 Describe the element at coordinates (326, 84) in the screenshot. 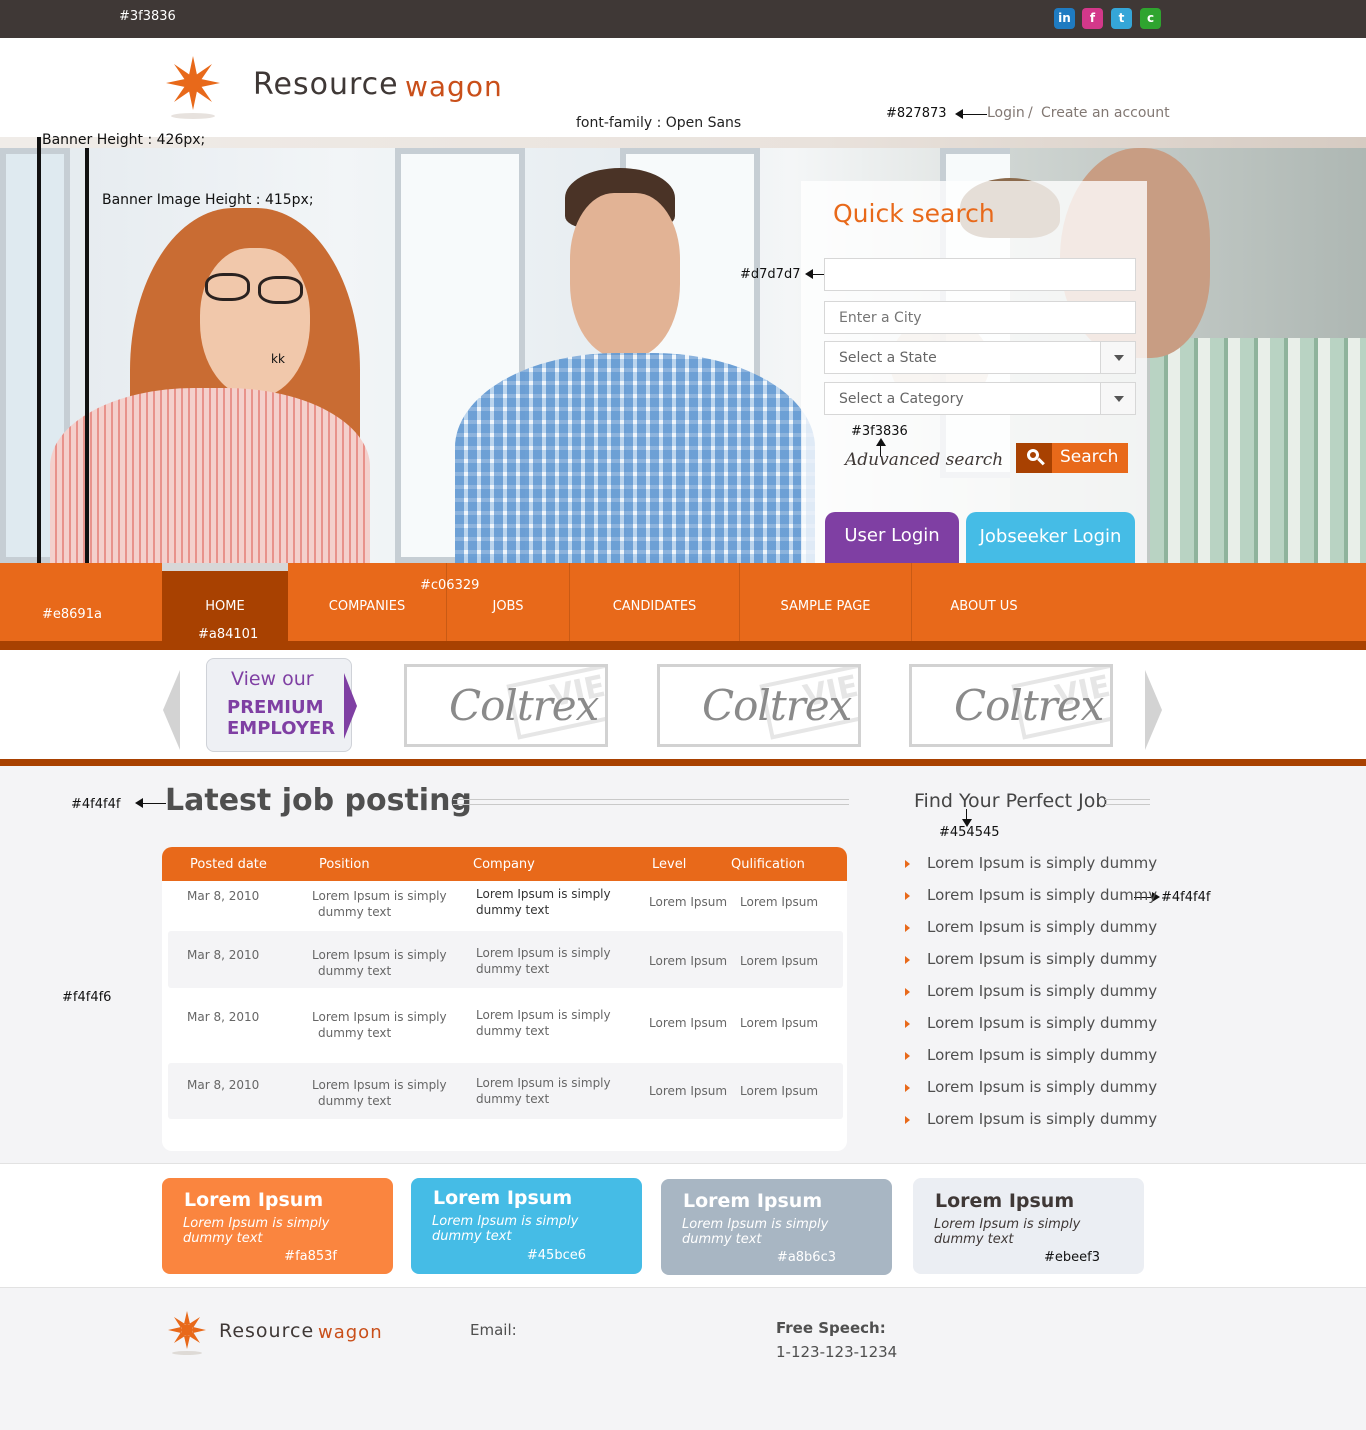

I see `logo-text-resource: Resource` at that location.